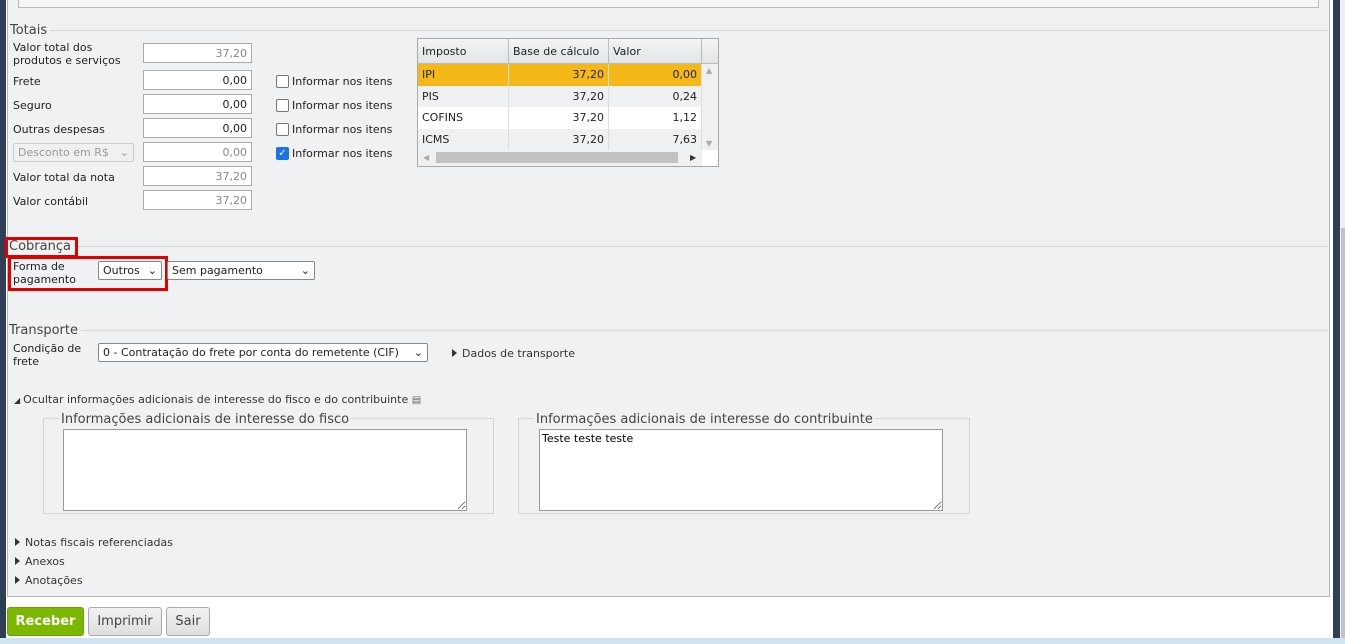  I want to click on previous-section-box, so click(668, 4).